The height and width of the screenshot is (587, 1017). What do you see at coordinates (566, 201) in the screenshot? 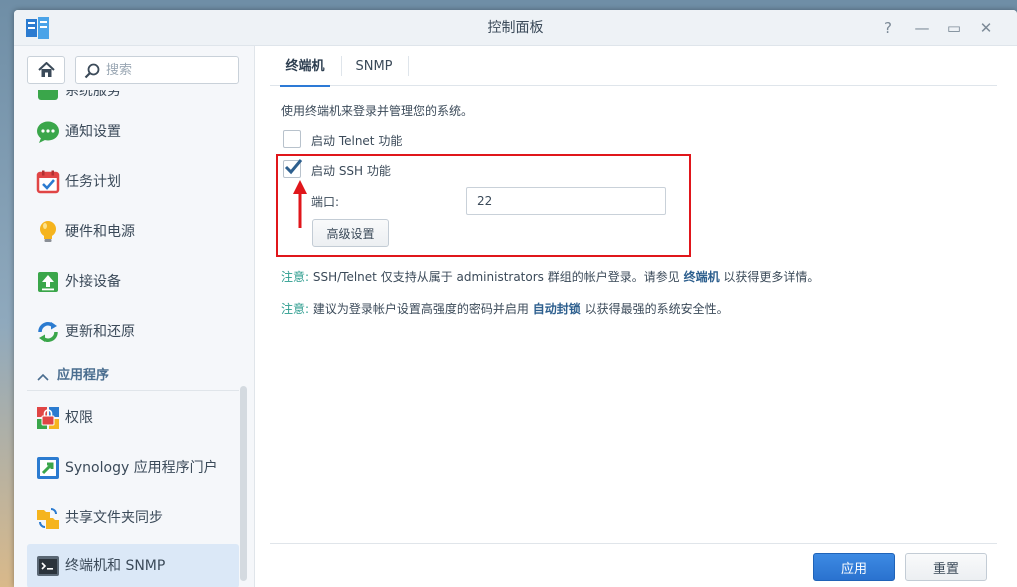
I see `port-input` at bounding box center [566, 201].